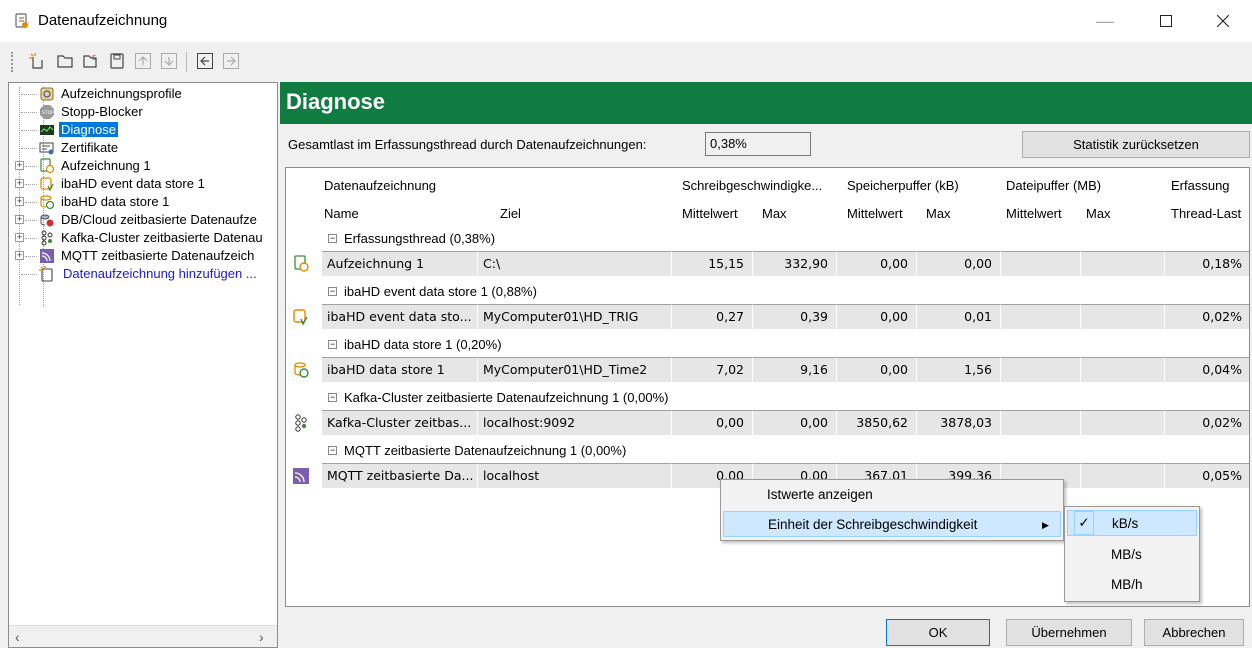 The height and width of the screenshot is (648, 1252). I want to click on stop-icon: STOP, so click(47, 112).